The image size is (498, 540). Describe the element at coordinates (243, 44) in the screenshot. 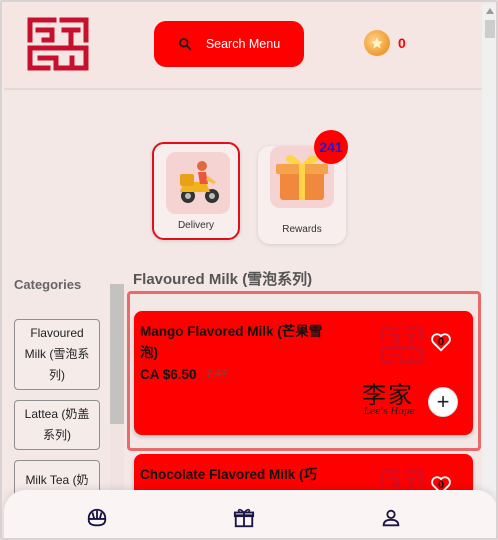

I see `search-menu-label: Search Menu` at that location.